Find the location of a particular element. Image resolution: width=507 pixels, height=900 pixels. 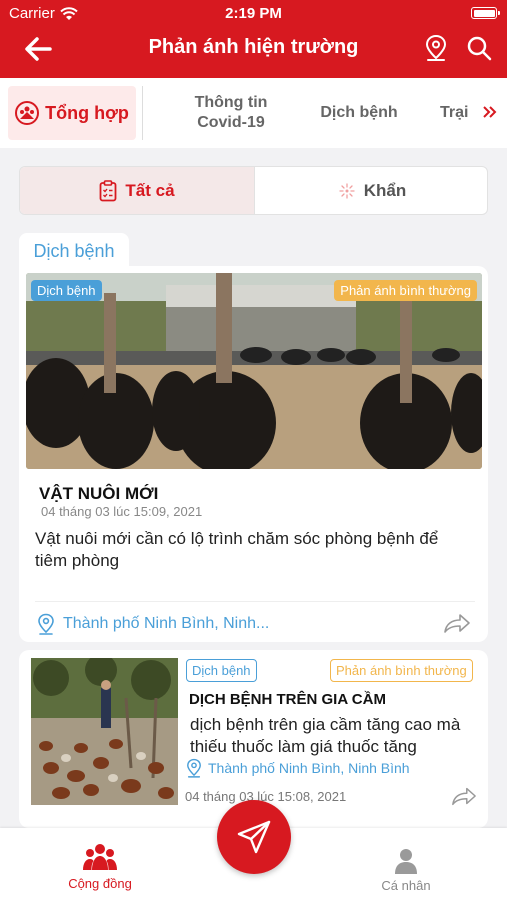

person-icon is located at coordinates (406, 861).